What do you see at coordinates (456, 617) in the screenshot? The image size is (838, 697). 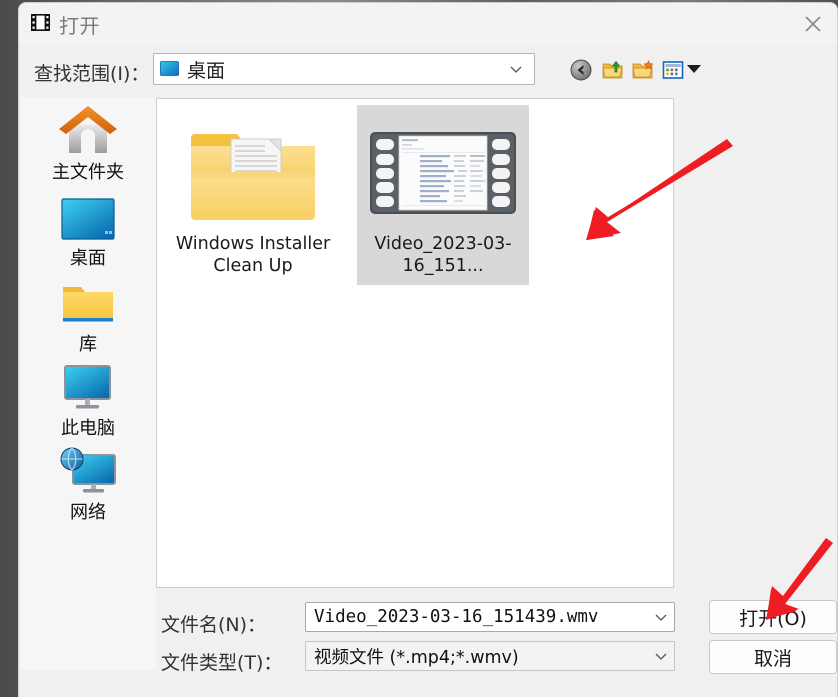 I see `filename-value: Video_2023-03-16_151439.wmv` at bounding box center [456, 617].